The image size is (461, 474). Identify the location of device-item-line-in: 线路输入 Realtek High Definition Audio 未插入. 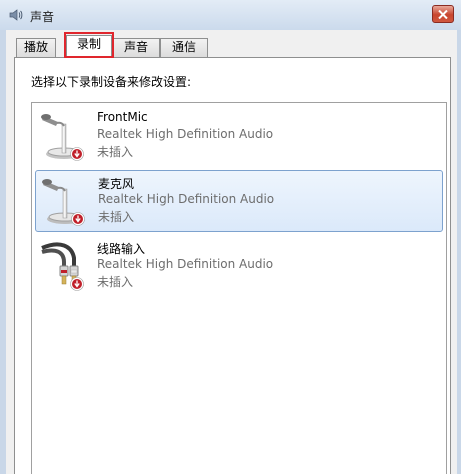
(239, 267).